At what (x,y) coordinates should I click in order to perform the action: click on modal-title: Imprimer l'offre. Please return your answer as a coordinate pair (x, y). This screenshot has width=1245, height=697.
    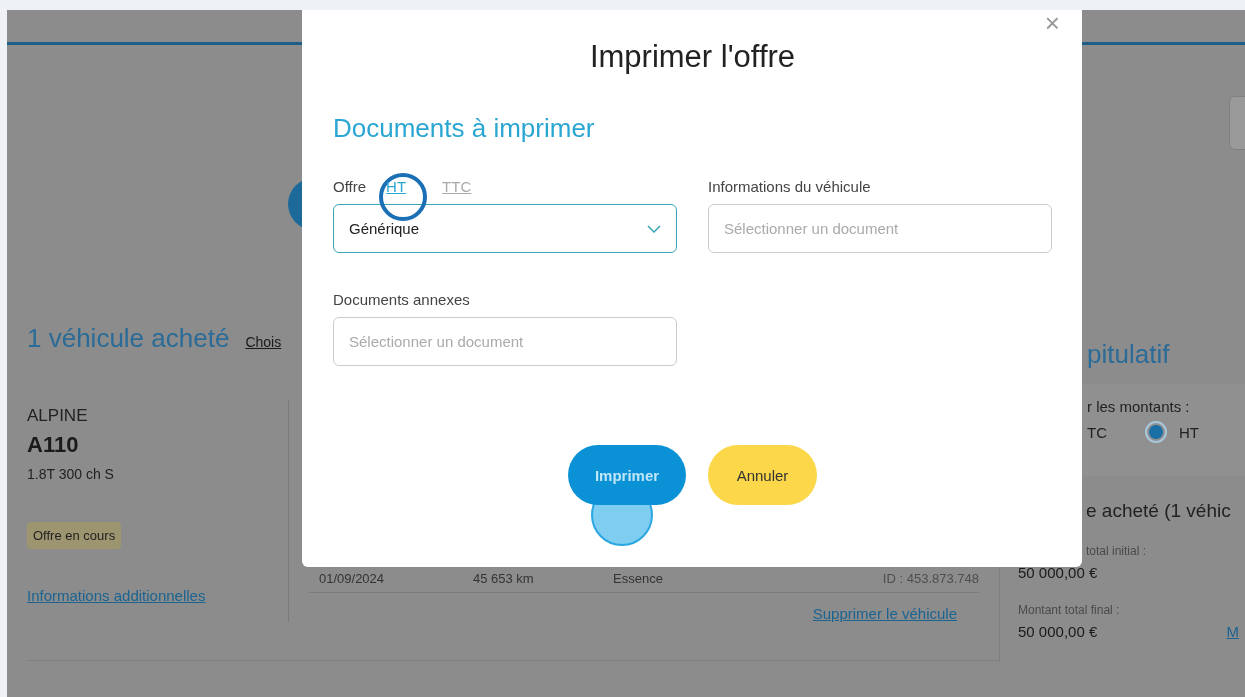
    Looking at the image, I should click on (692, 57).